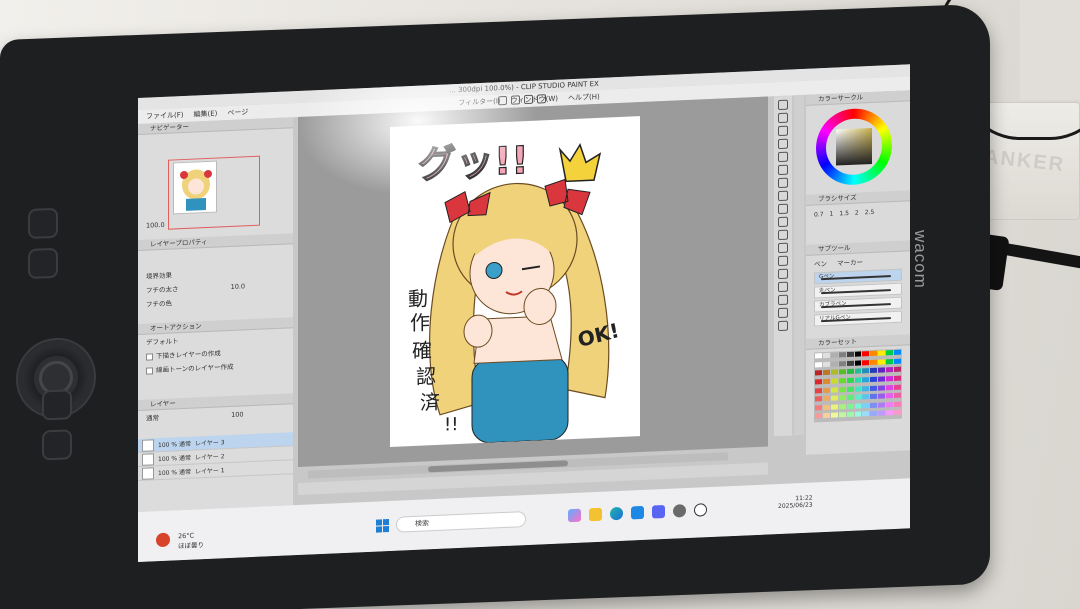  What do you see at coordinates (165, 116) in the screenshot?
I see `menu-file: ファイル(F)` at bounding box center [165, 116].